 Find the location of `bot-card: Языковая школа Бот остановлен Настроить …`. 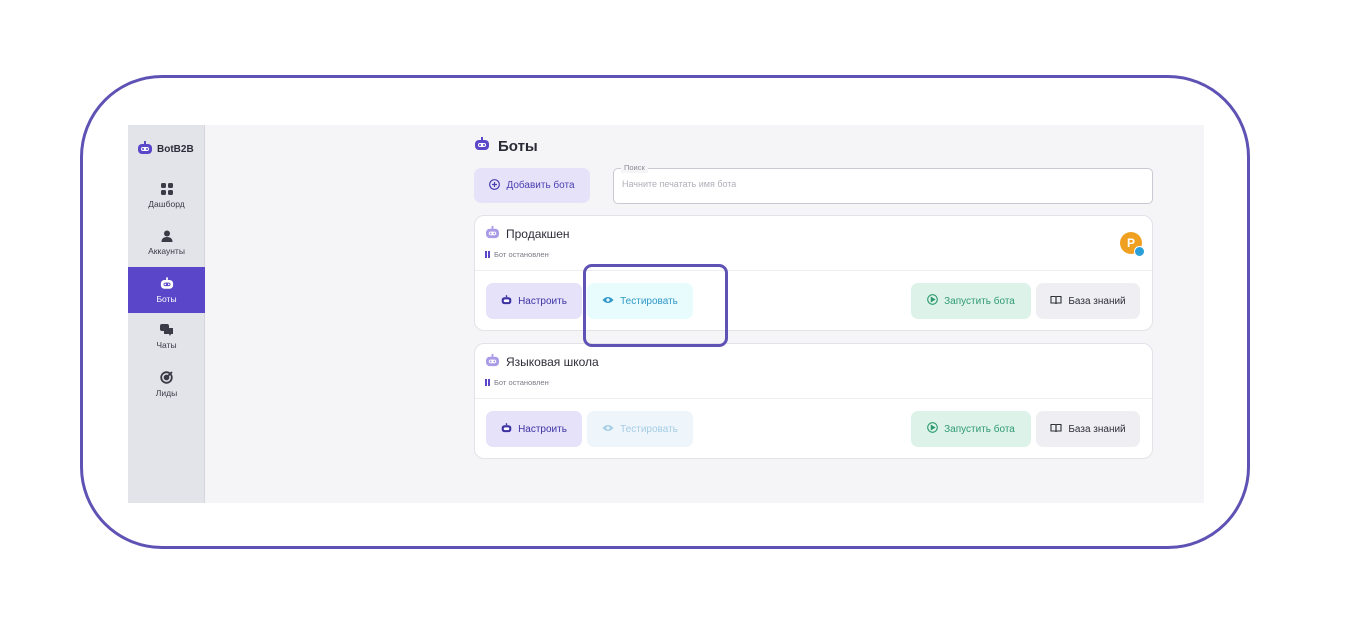

bot-card: Языковая школа Бот остановлен Настроить … is located at coordinates (813, 401).